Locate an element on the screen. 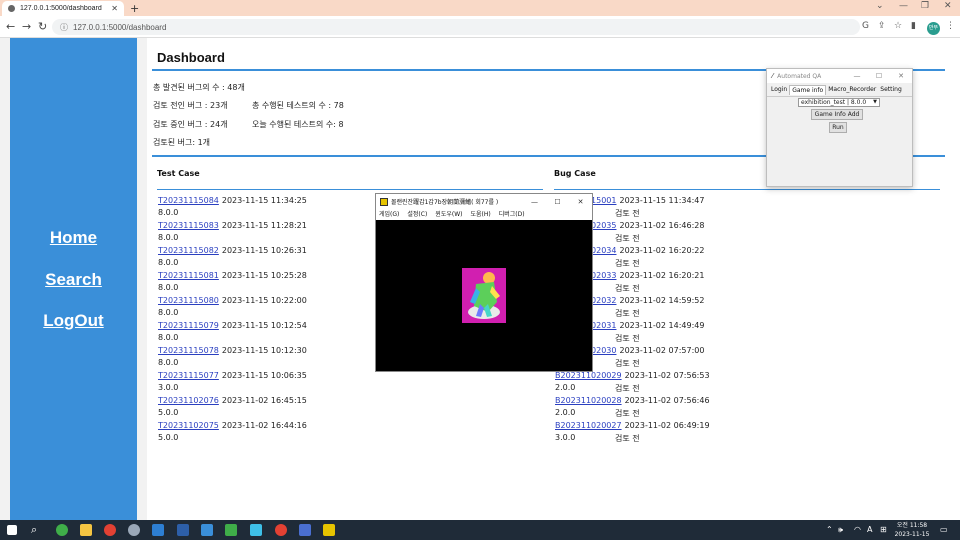 The width and height of the screenshot is (960, 540). clock-date: 2023-11-15 is located at coordinates (912, 534).